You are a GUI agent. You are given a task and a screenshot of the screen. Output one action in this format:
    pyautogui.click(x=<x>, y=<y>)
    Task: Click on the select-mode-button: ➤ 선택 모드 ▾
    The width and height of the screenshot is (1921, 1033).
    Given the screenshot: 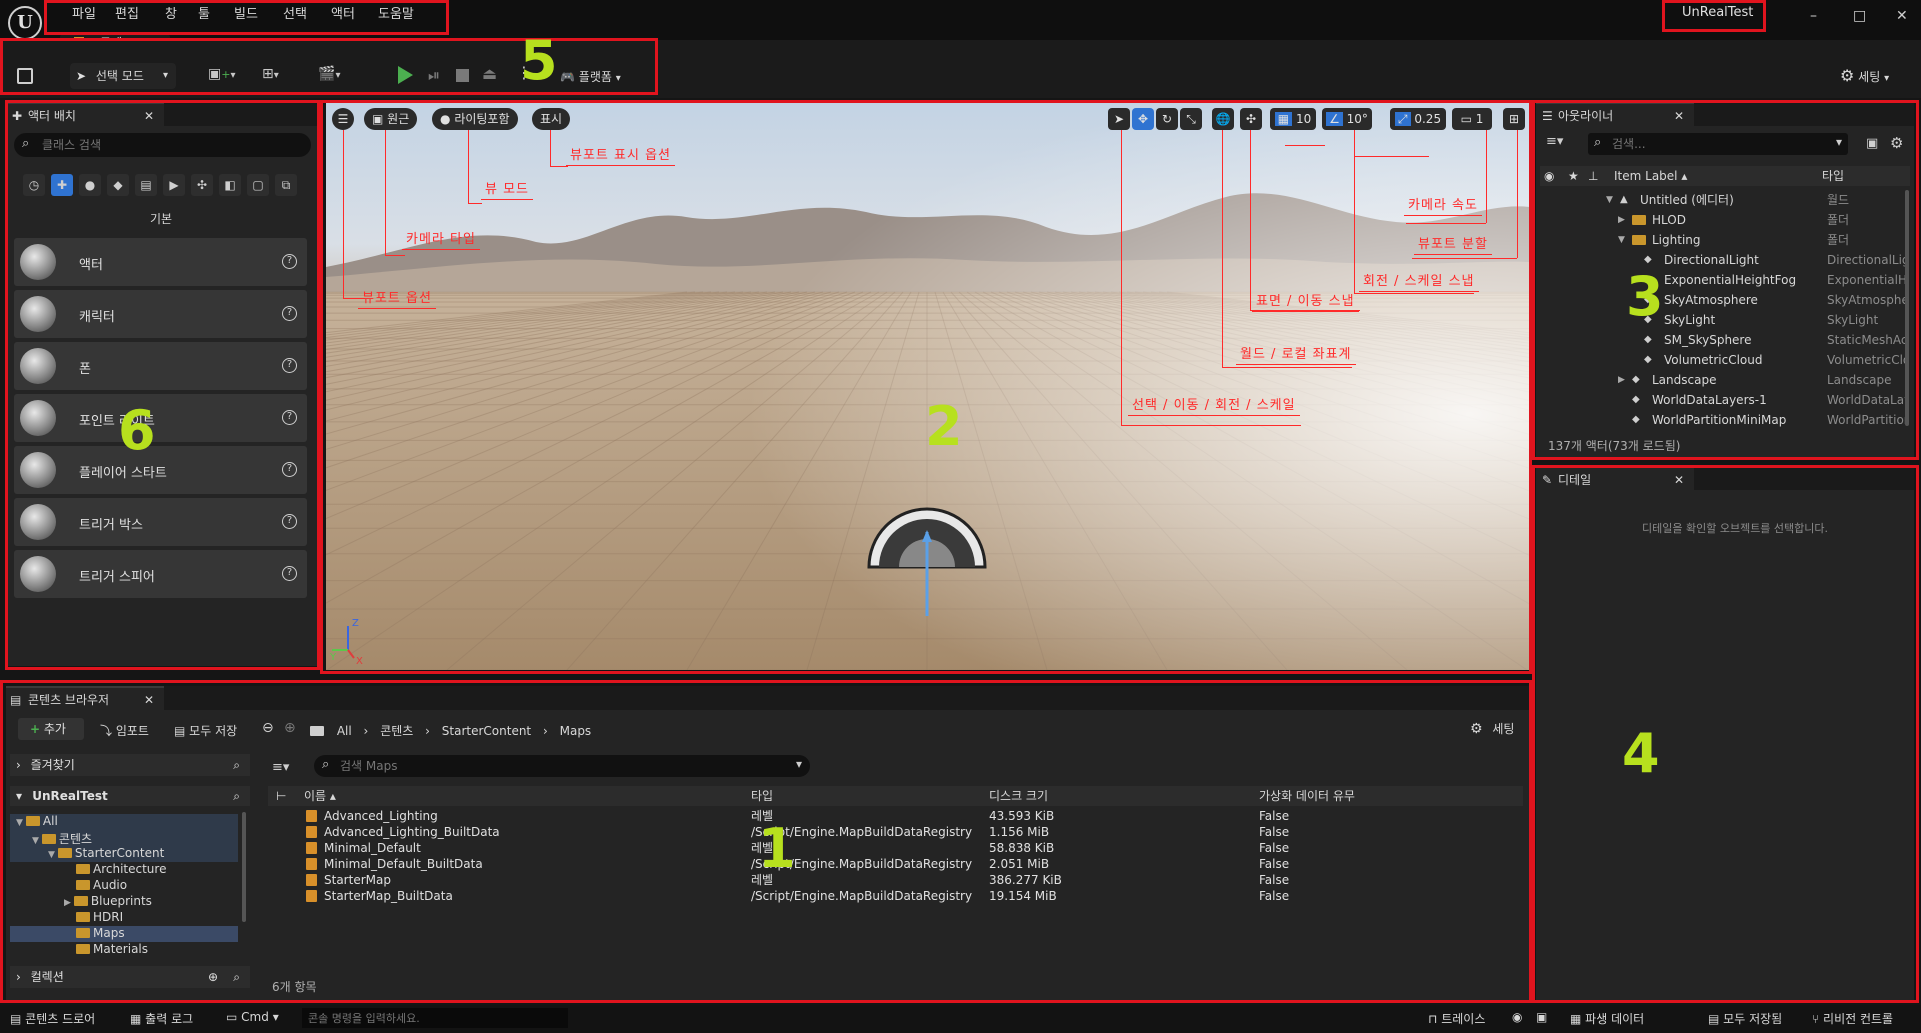 What is the action you would take?
    pyautogui.click(x=123, y=76)
    